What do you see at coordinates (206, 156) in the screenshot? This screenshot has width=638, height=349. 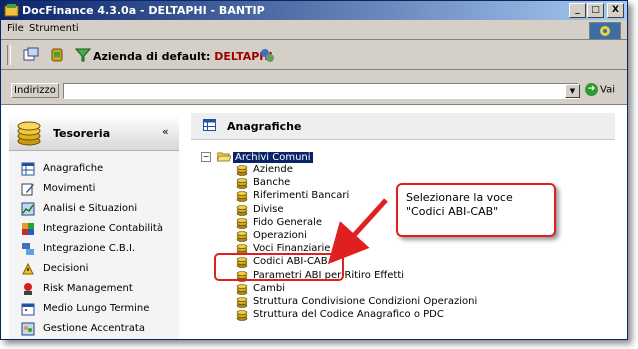 I see `tree-collapse-toggle: −` at bounding box center [206, 156].